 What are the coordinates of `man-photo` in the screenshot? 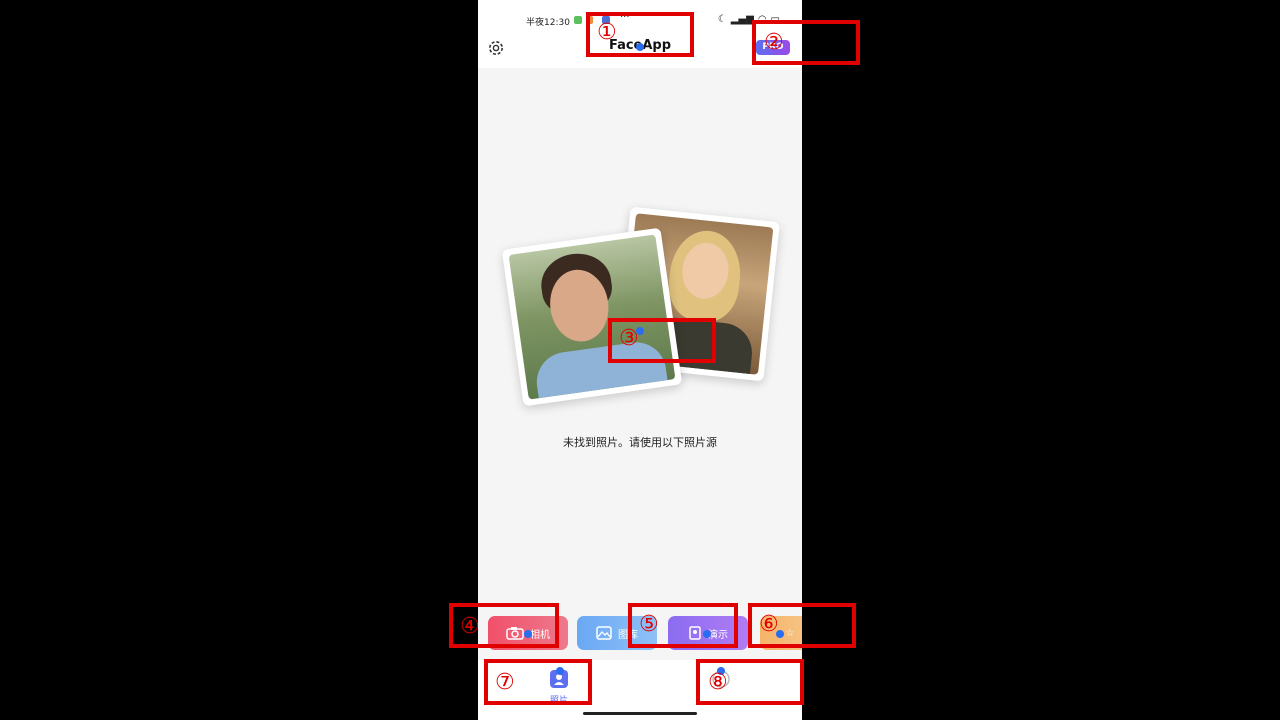 It's located at (592, 317).